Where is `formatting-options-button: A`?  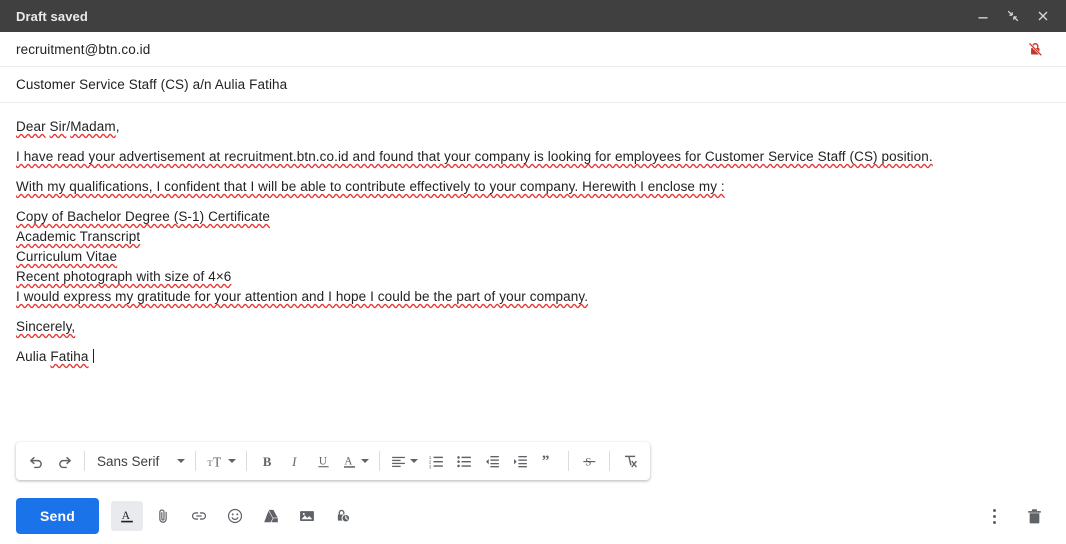 formatting-options-button: A is located at coordinates (127, 516).